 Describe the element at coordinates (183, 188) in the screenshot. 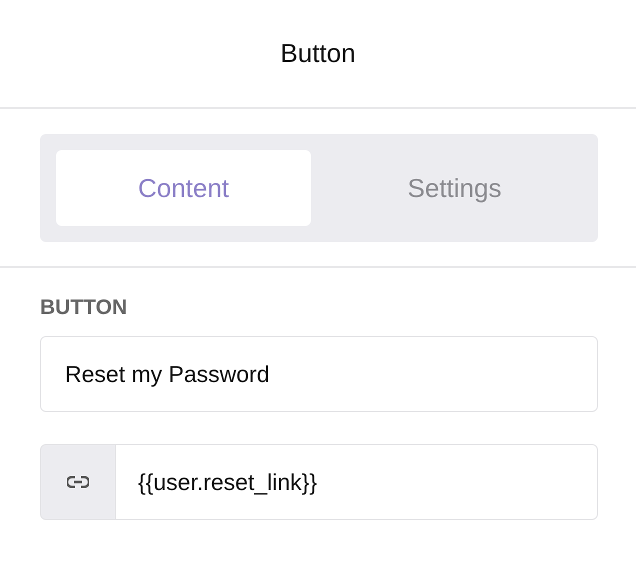

I see `tab: Content` at that location.